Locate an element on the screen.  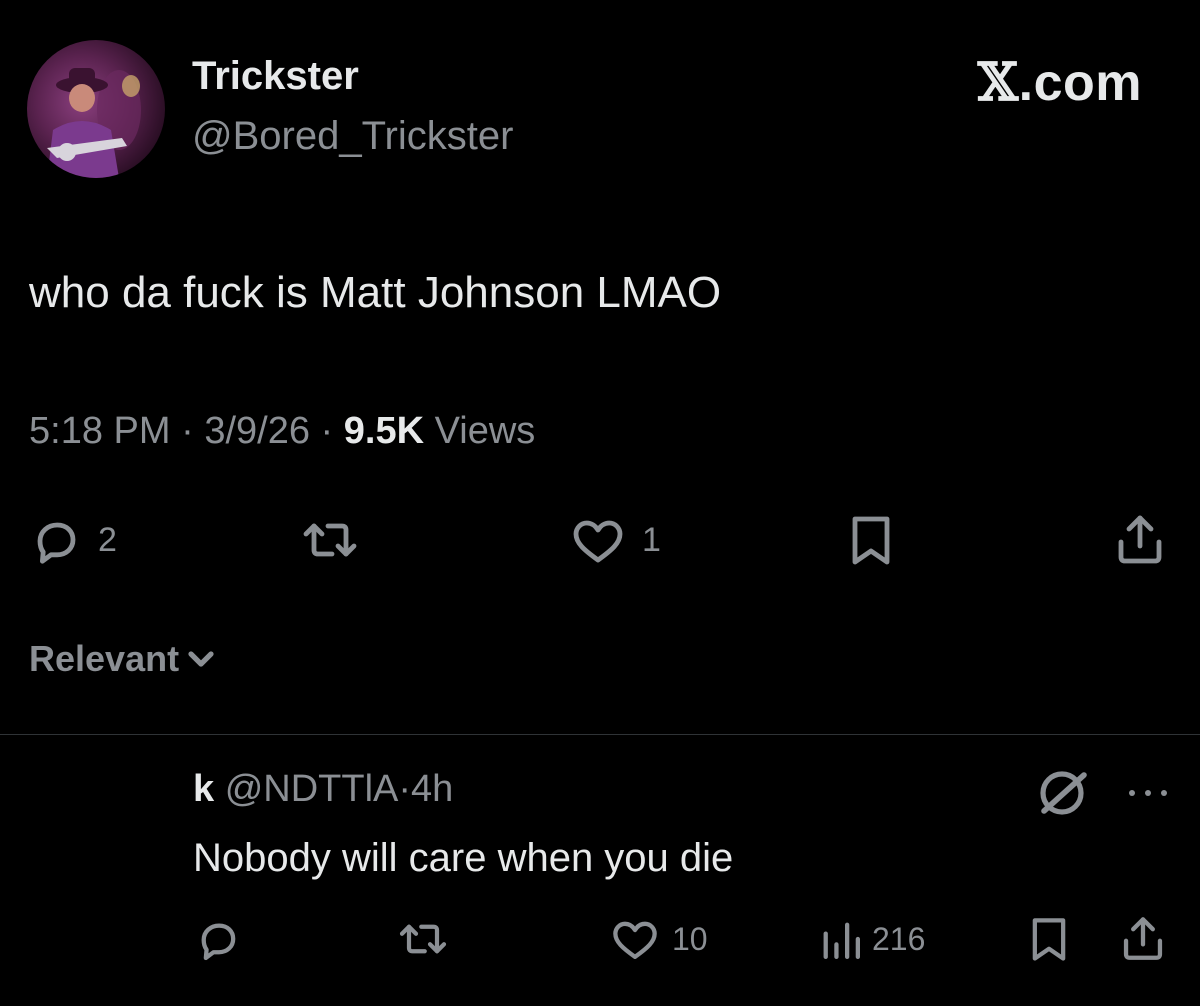
reply-text: Nobody will care when you die is located at coordinates (463, 858).